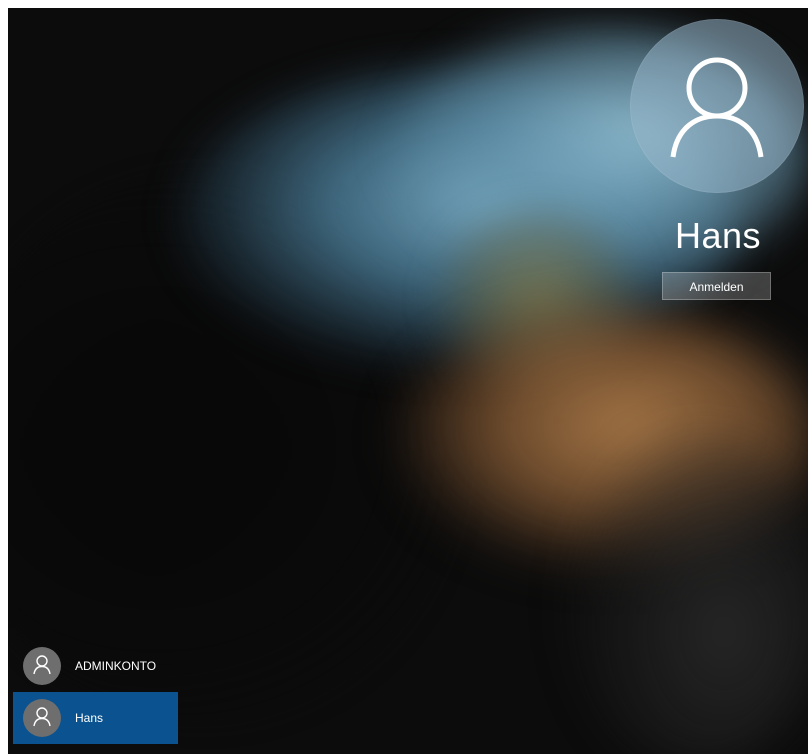 The width and height of the screenshot is (808, 754). What do you see at coordinates (538, 298) in the screenshot?
I see `background-blur-olive` at bounding box center [538, 298].